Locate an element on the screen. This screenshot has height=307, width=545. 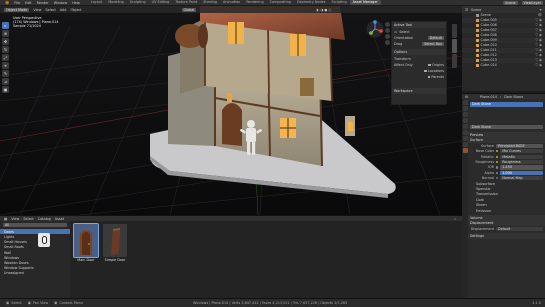
tab-uv-editing: UV Editing is located at coordinates (161, 2).